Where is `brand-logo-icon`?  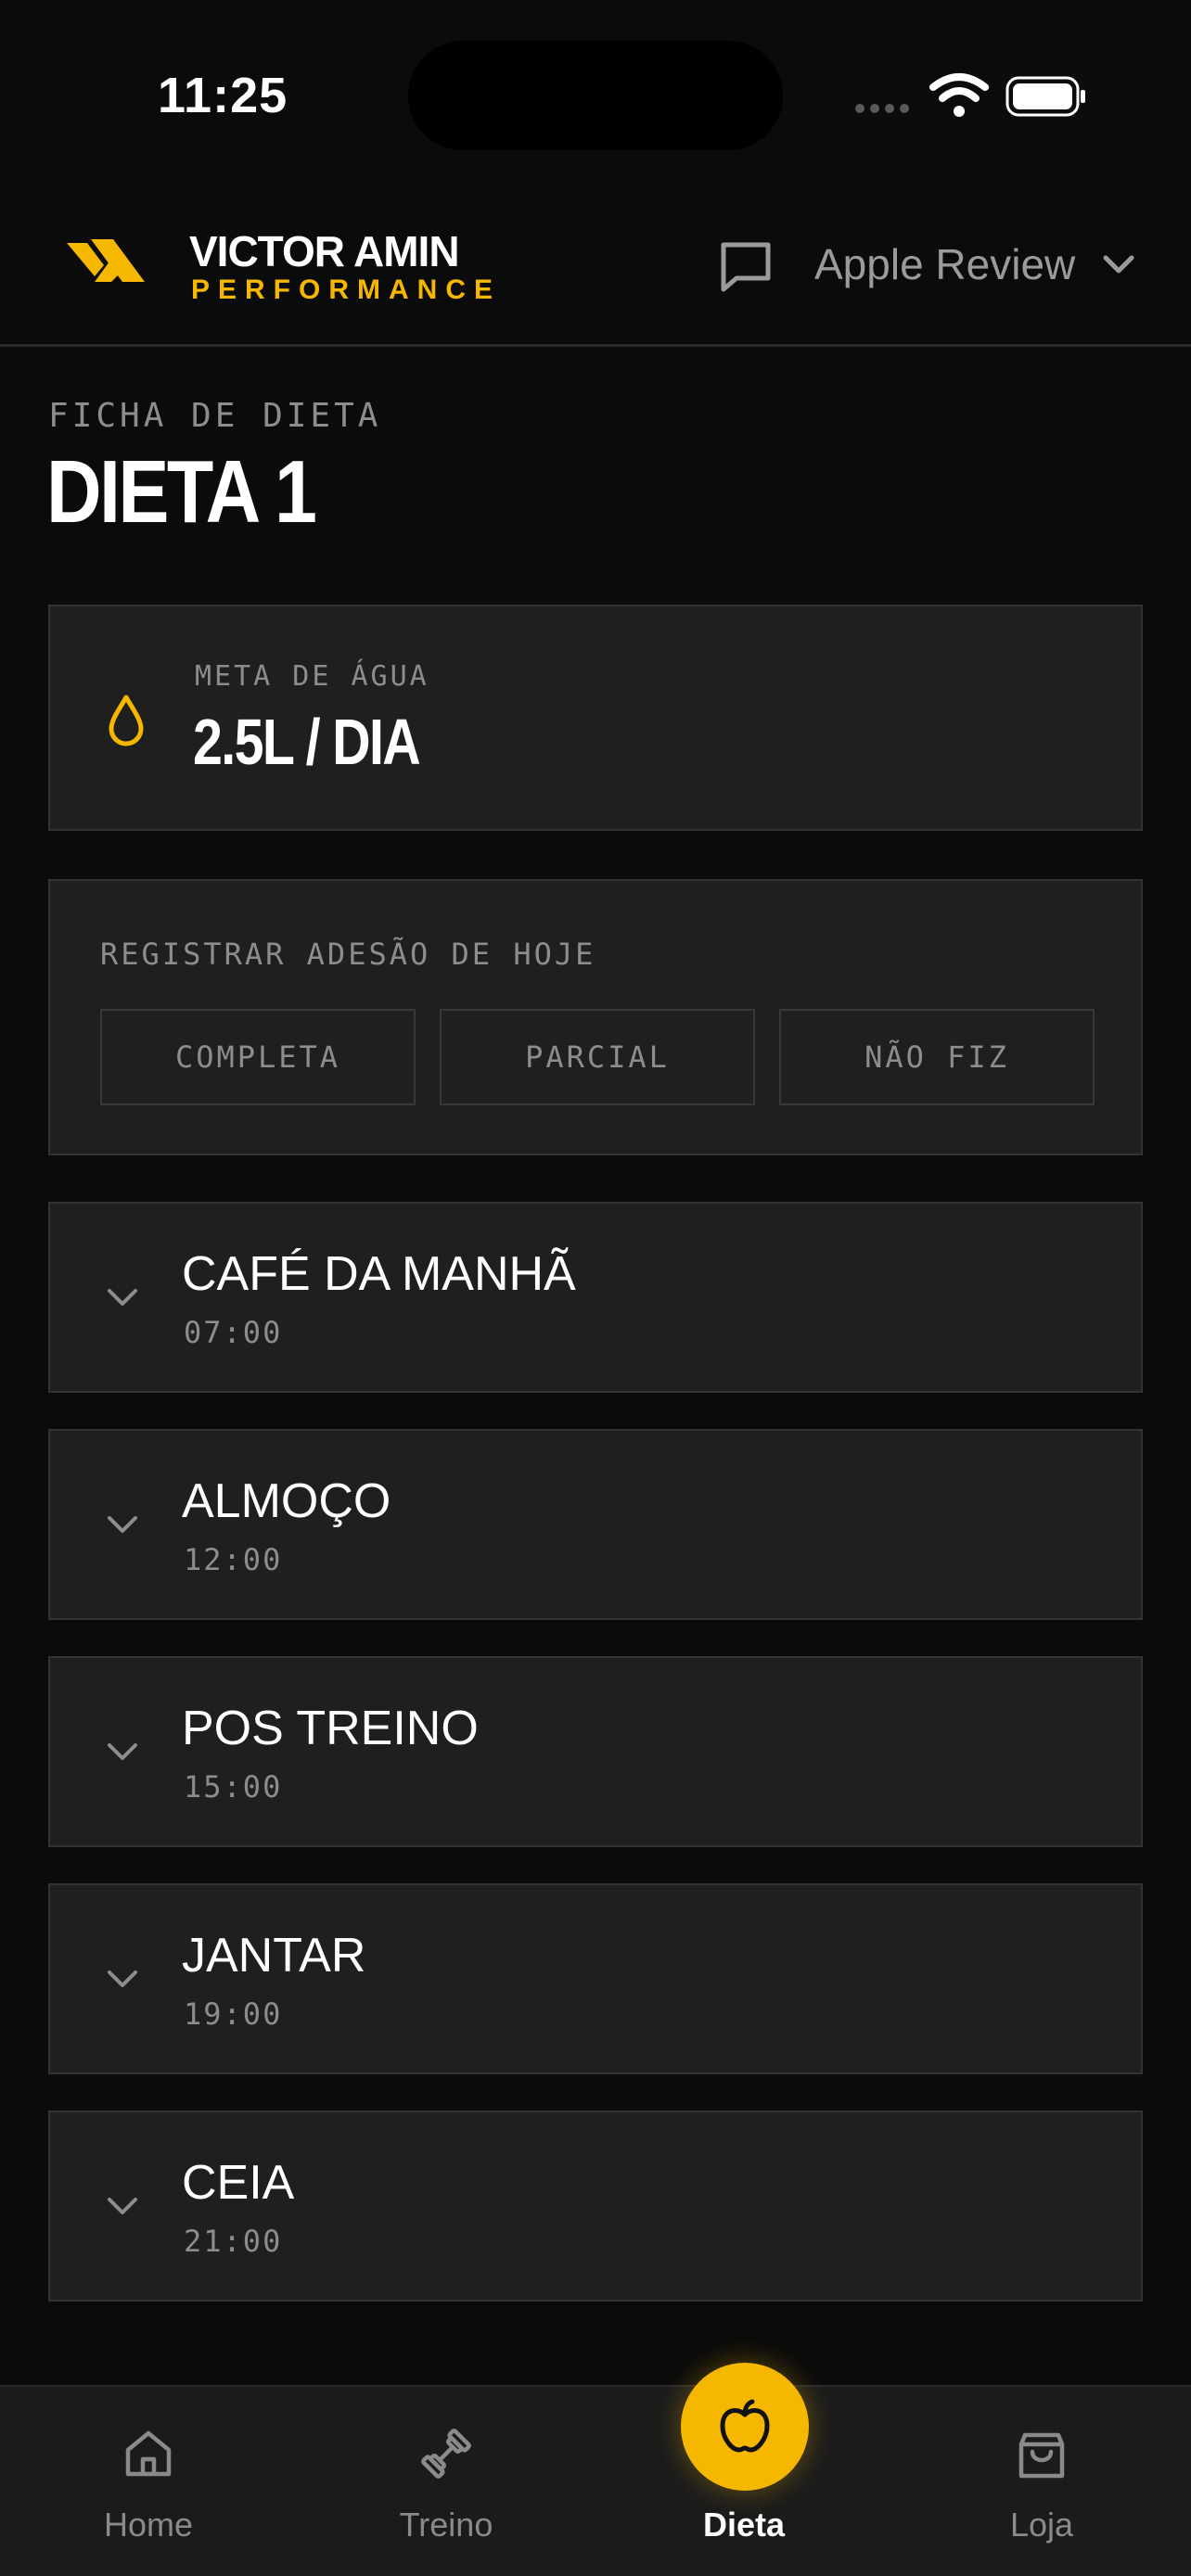 brand-logo-icon is located at coordinates (106, 261).